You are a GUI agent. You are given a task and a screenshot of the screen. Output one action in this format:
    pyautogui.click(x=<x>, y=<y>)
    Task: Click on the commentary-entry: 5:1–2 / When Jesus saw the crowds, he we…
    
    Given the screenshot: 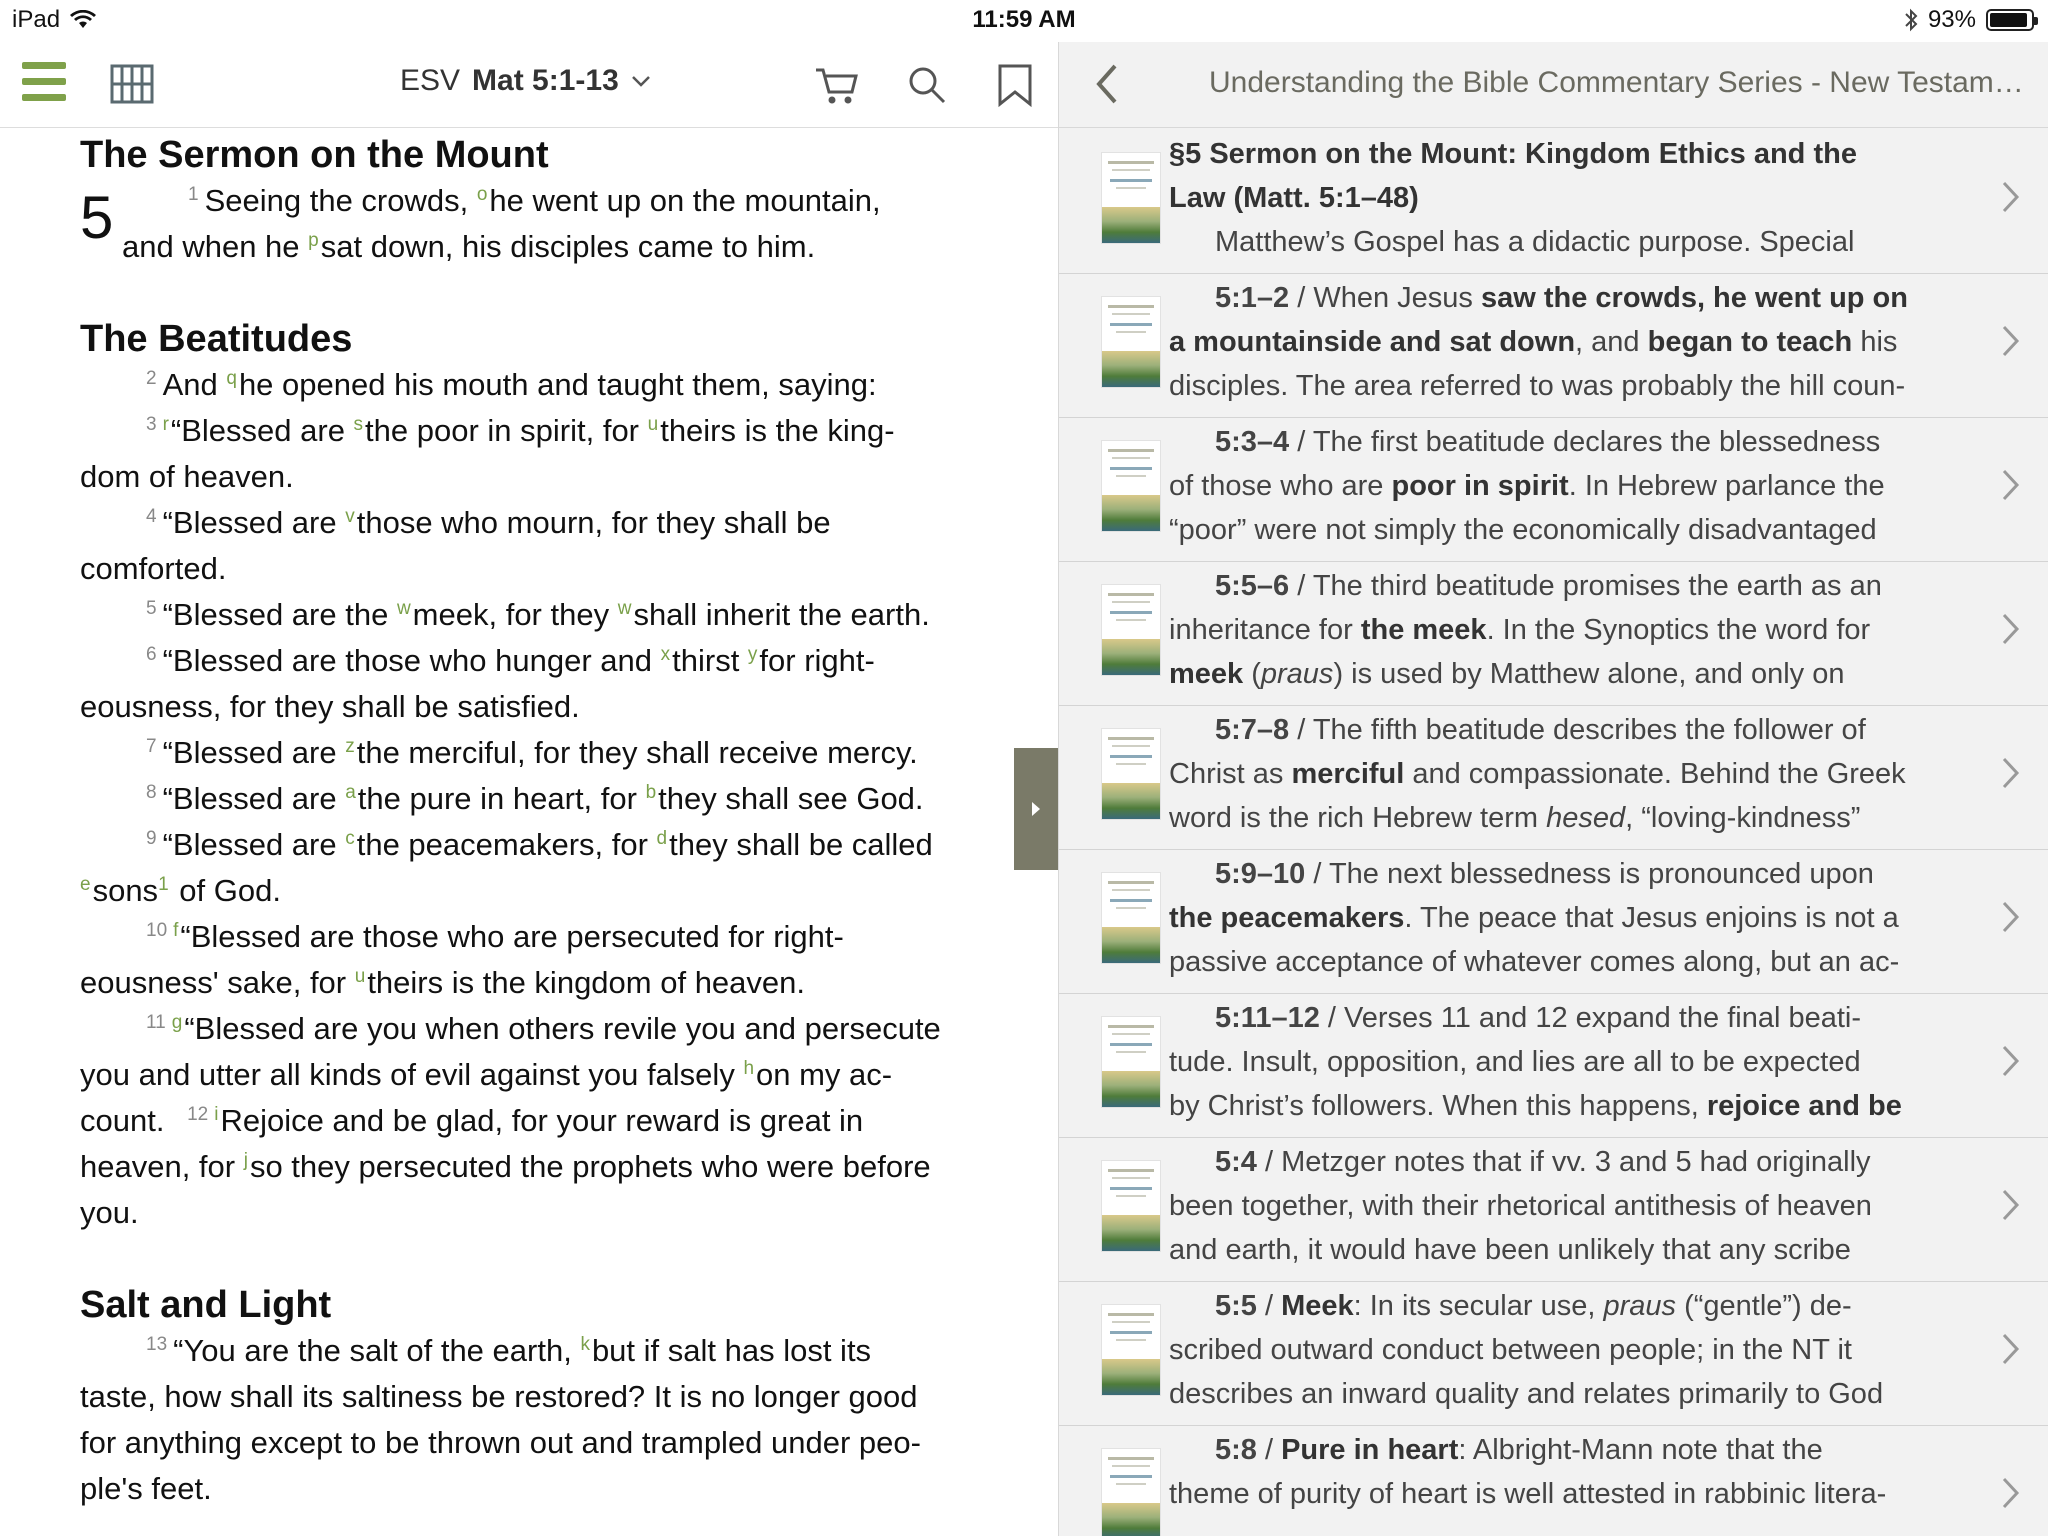 What is the action you would take?
    pyautogui.click(x=1553, y=346)
    